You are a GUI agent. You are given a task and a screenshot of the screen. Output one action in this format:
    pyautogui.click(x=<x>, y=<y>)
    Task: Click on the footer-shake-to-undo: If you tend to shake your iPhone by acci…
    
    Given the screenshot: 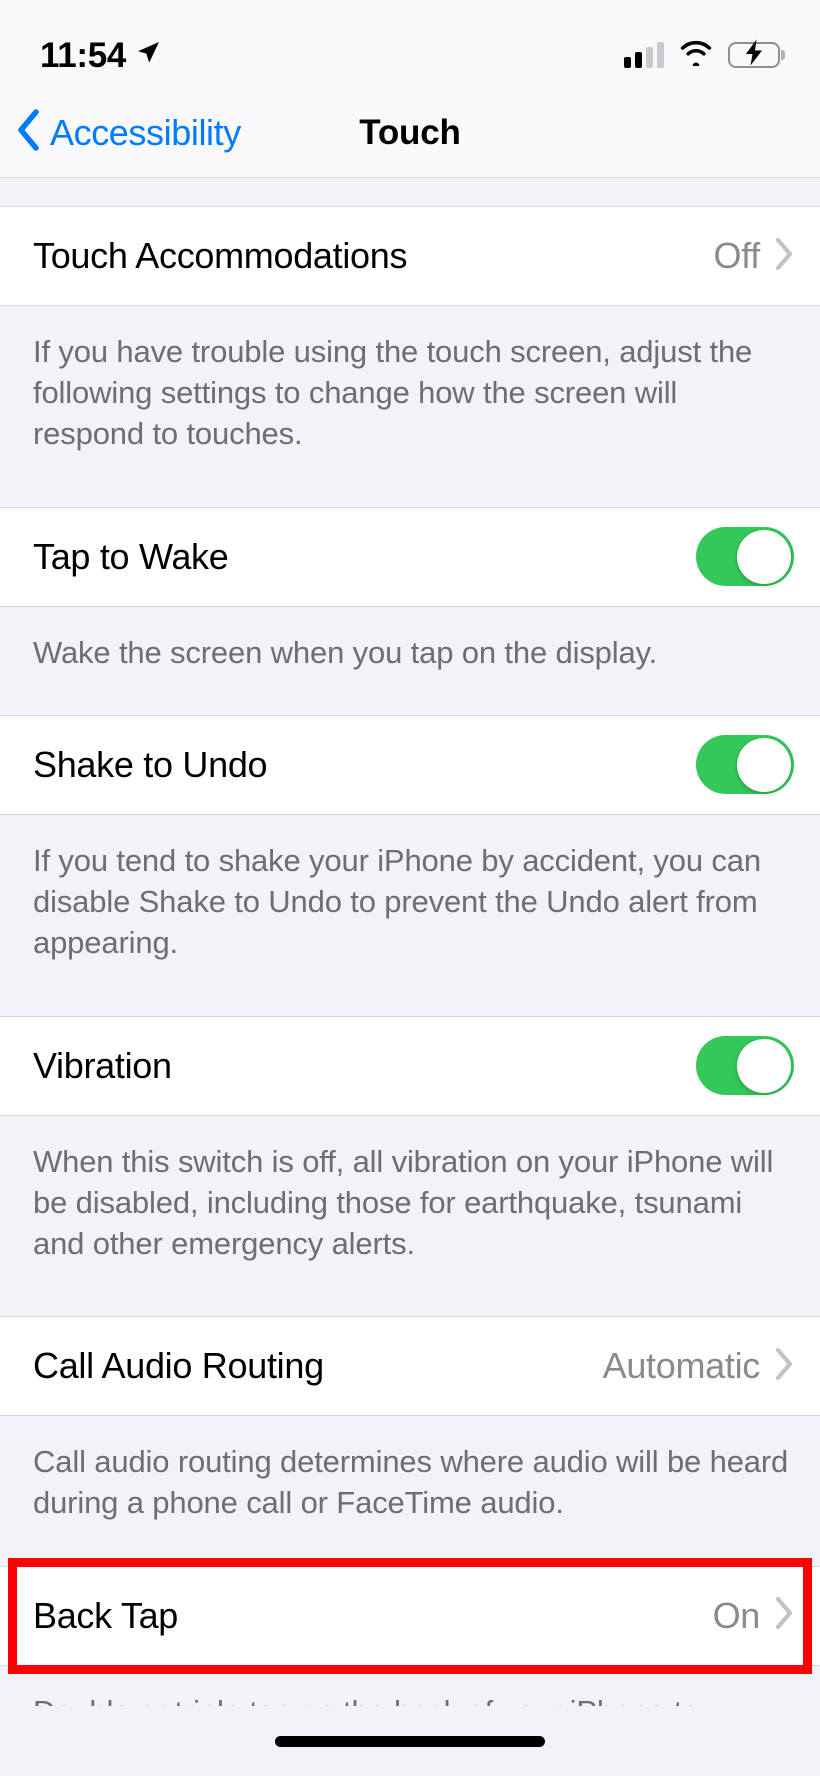 What is the action you would take?
    pyautogui.click(x=410, y=915)
    